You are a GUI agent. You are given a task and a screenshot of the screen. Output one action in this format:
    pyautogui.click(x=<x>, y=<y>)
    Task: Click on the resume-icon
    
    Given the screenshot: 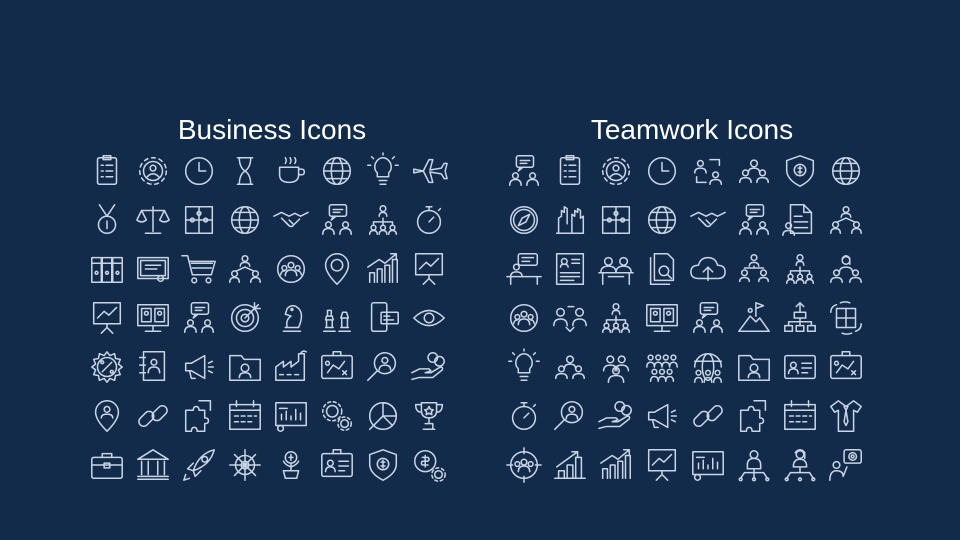 What is the action you would take?
    pyautogui.click(x=570, y=269)
    